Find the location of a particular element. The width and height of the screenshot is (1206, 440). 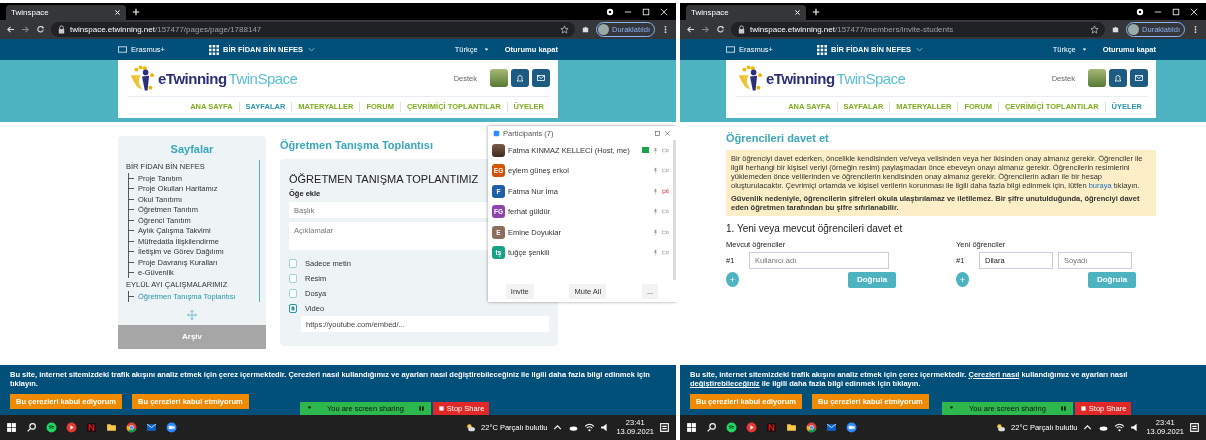

camera-crossed-icon is located at coordinates (665, 191).